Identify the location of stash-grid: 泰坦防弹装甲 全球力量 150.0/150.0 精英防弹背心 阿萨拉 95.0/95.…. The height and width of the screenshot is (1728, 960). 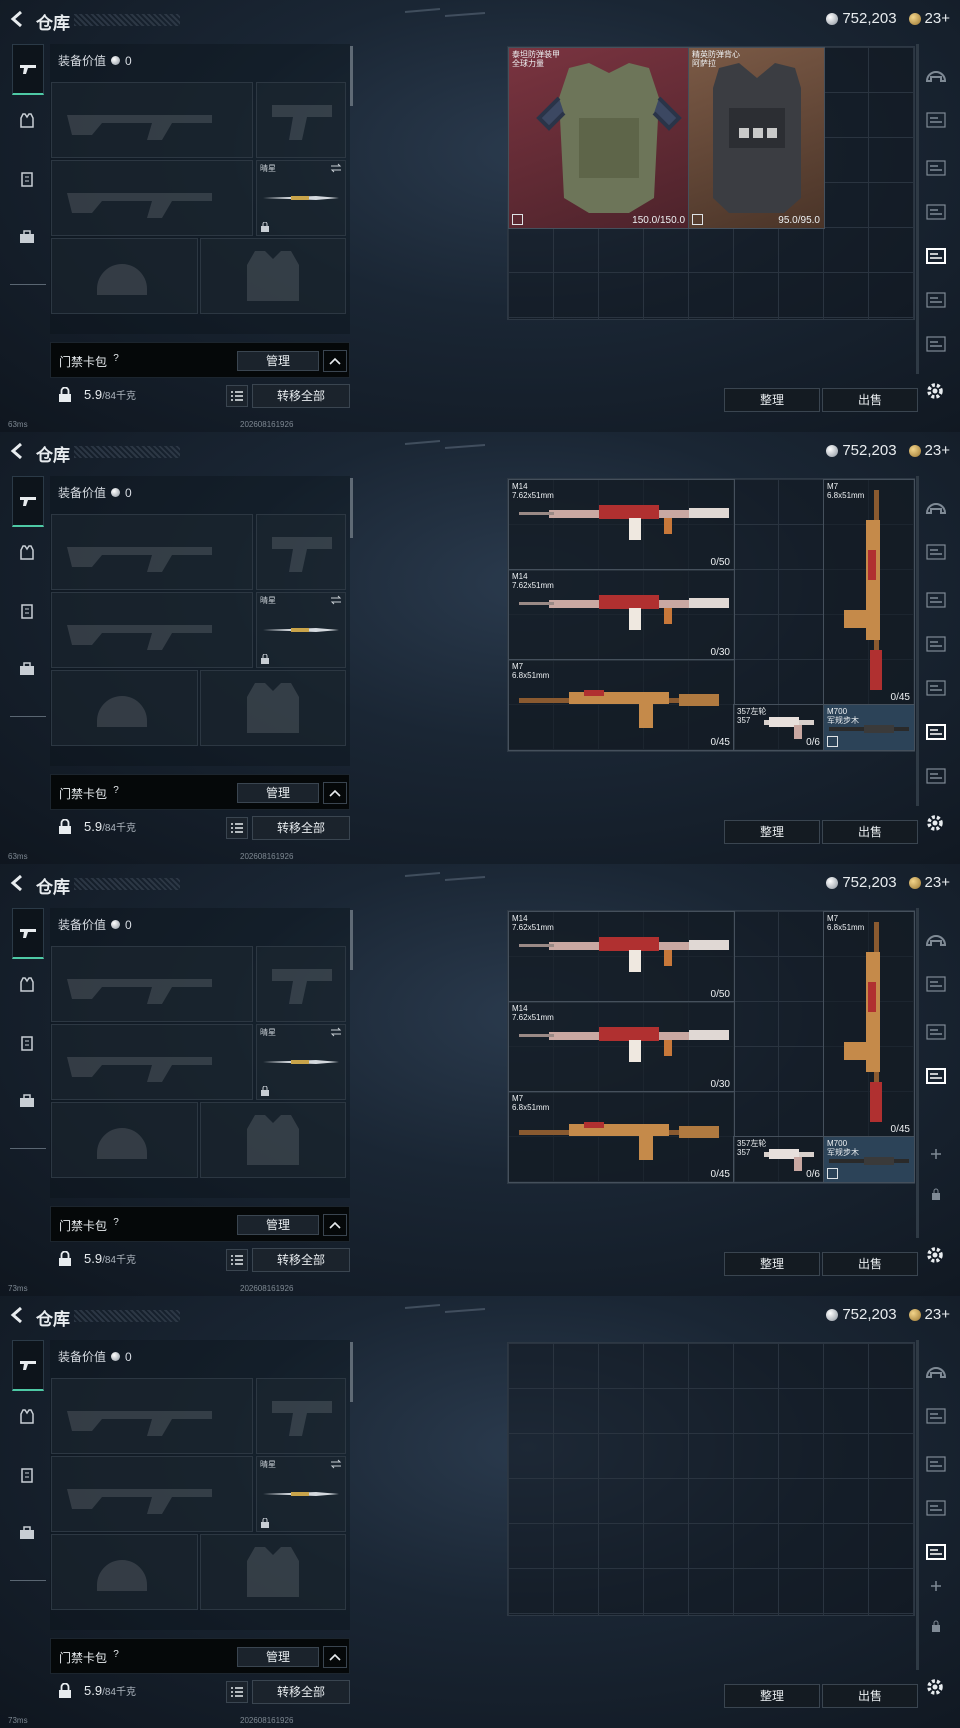
(711, 183).